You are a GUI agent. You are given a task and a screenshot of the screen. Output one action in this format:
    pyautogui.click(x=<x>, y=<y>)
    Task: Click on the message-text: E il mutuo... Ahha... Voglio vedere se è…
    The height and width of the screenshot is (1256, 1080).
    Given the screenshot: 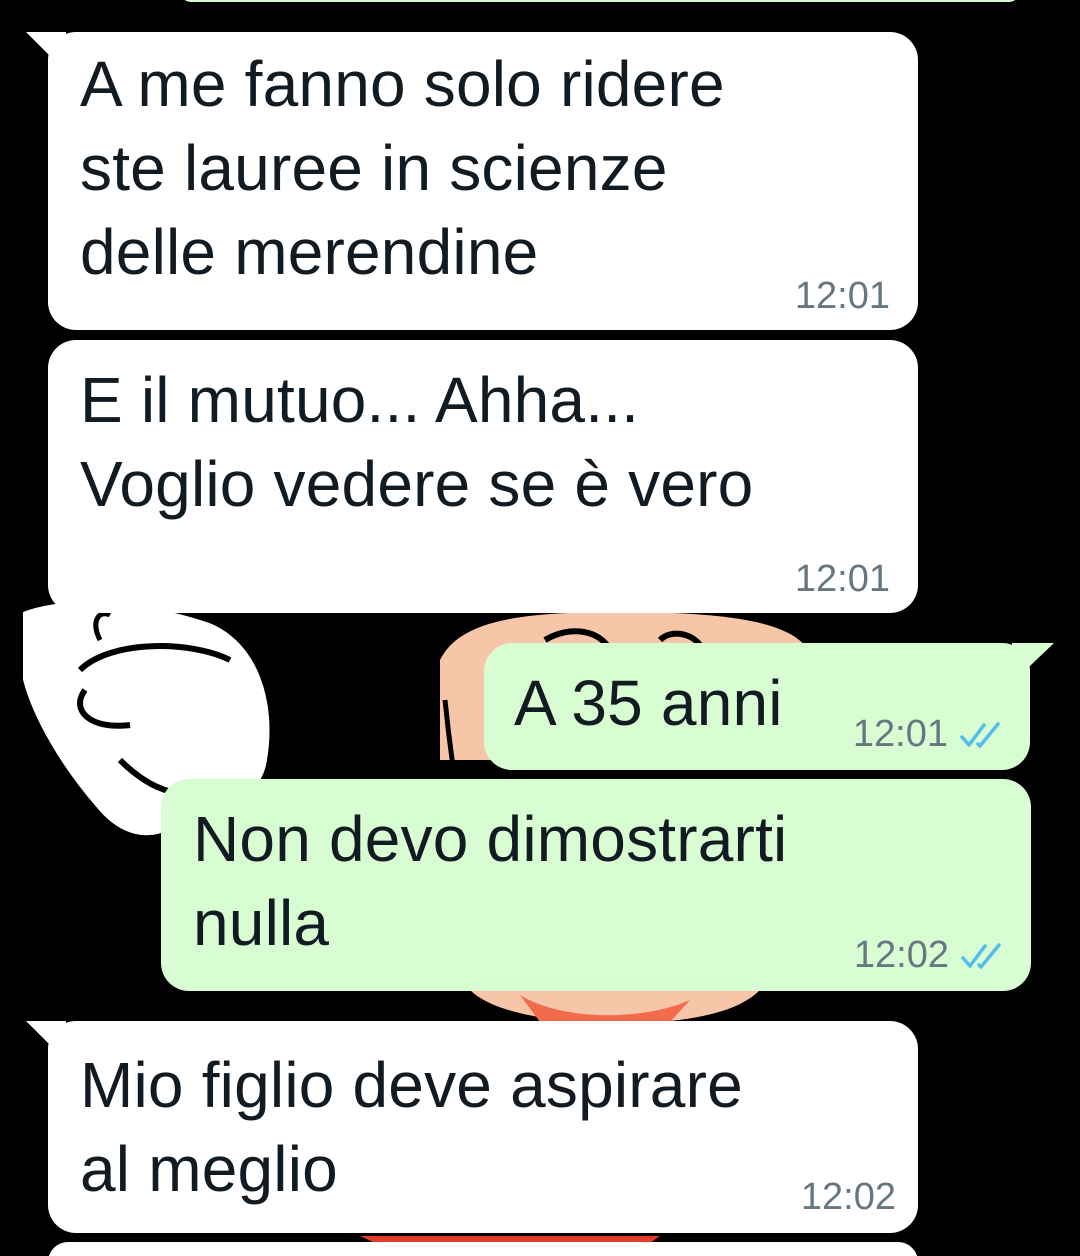 What is the action you would take?
    pyautogui.click(x=417, y=442)
    